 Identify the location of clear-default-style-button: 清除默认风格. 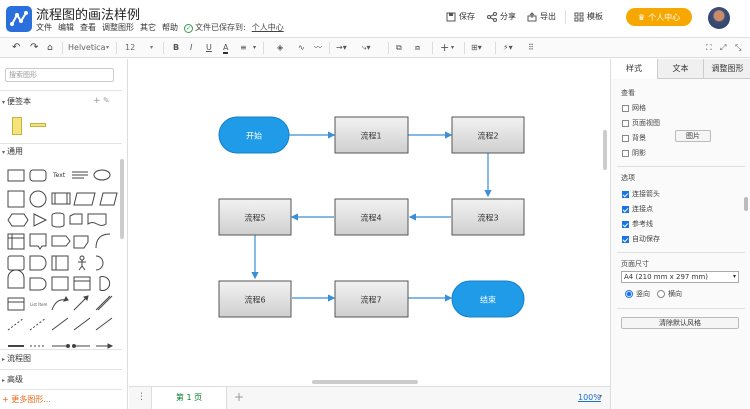
(680, 323).